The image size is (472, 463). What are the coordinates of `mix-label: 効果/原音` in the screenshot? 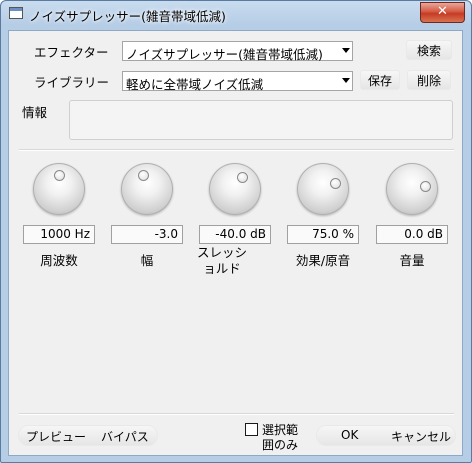 It's located at (323, 260).